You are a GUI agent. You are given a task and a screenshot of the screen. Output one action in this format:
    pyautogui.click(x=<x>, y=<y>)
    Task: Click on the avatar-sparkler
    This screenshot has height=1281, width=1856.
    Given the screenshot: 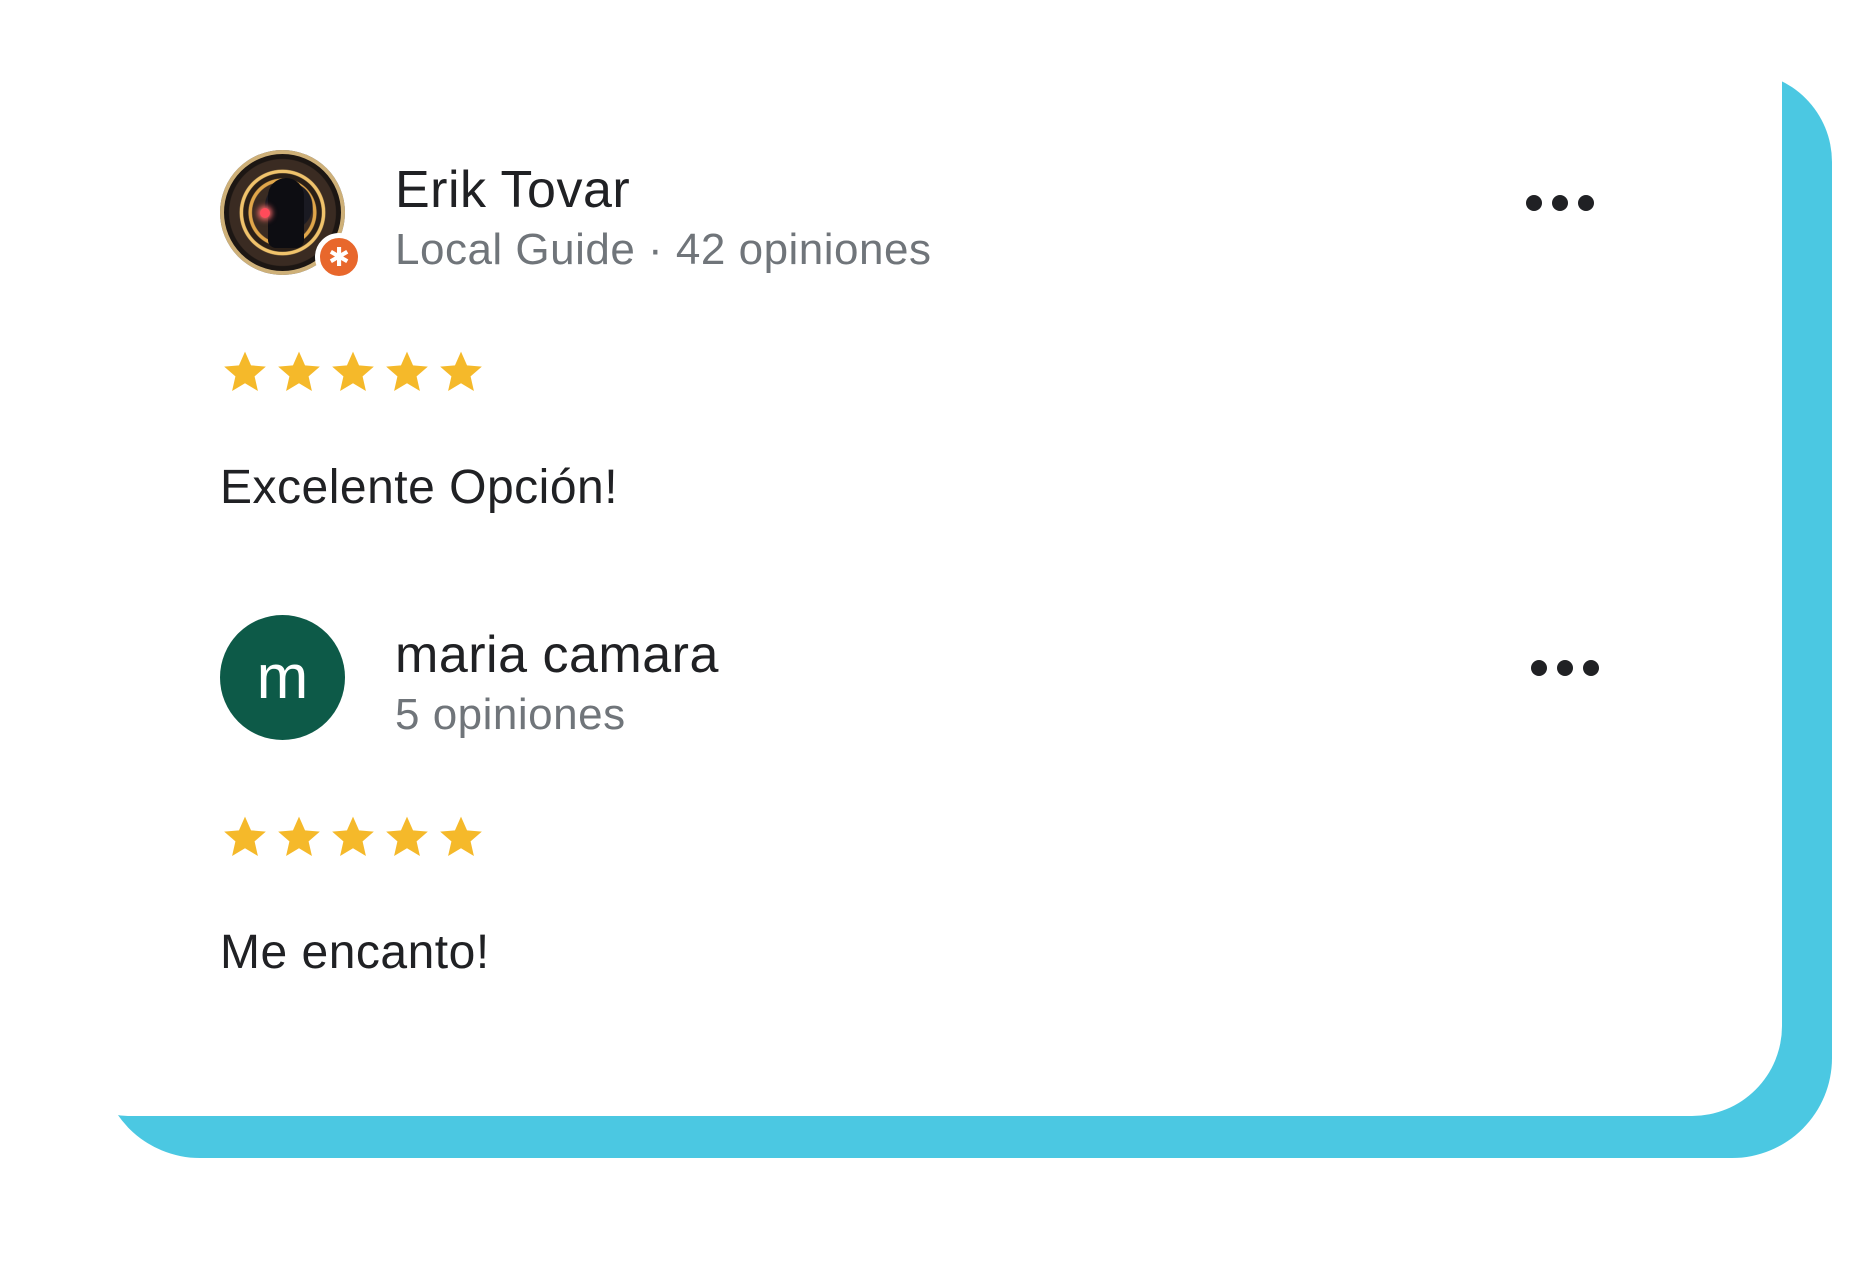 What is the action you would take?
    pyautogui.click(x=265, y=213)
    